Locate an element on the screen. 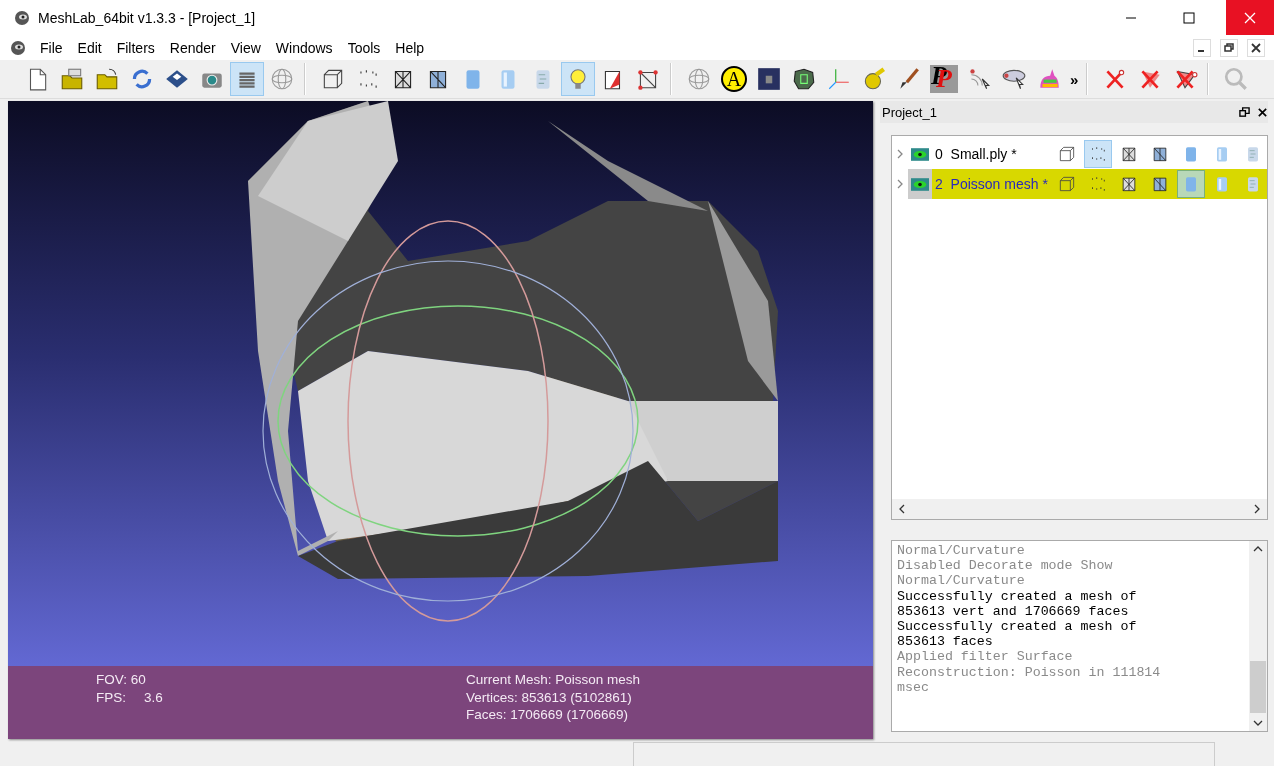  menu-item: Windows is located at coordinates (305, 47).